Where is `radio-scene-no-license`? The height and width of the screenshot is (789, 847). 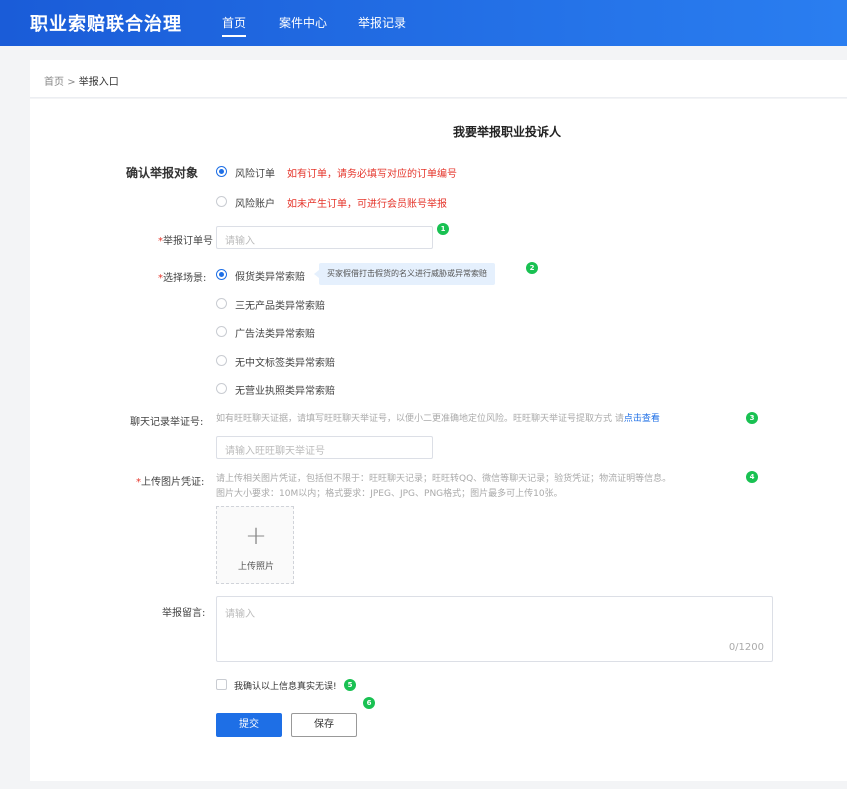 radio-scene-no-license is located at coordinates (221, 388).